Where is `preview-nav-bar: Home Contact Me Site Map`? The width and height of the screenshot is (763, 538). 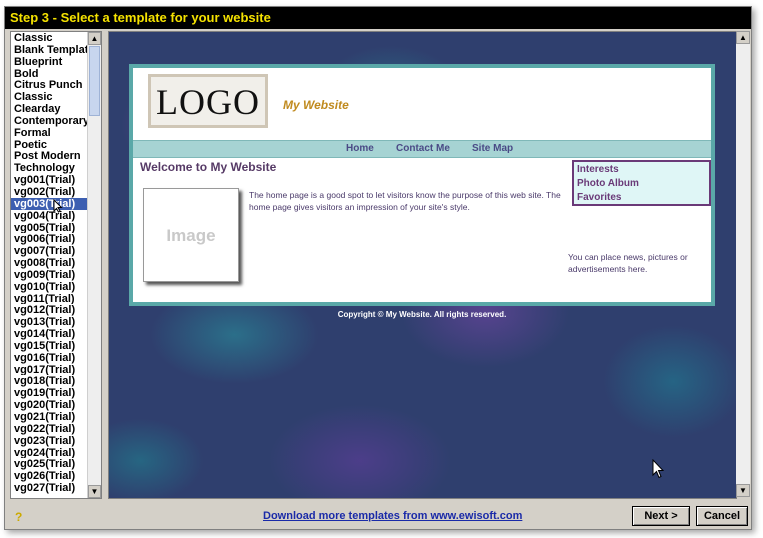 preview-nav-bar: Home Contact Me Site Map is located at coordinates (422, 149).